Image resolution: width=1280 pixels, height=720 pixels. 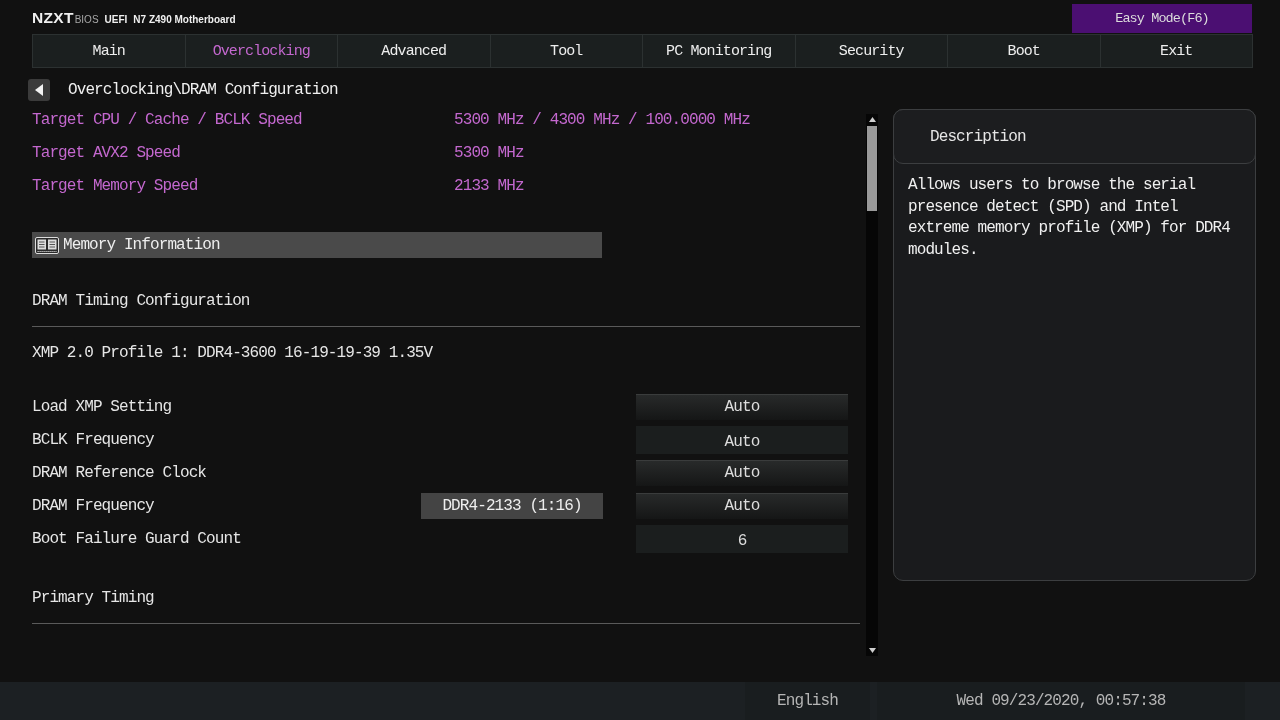 I want to click on target-value: 2133 MHz, so click(x=489, y=185).